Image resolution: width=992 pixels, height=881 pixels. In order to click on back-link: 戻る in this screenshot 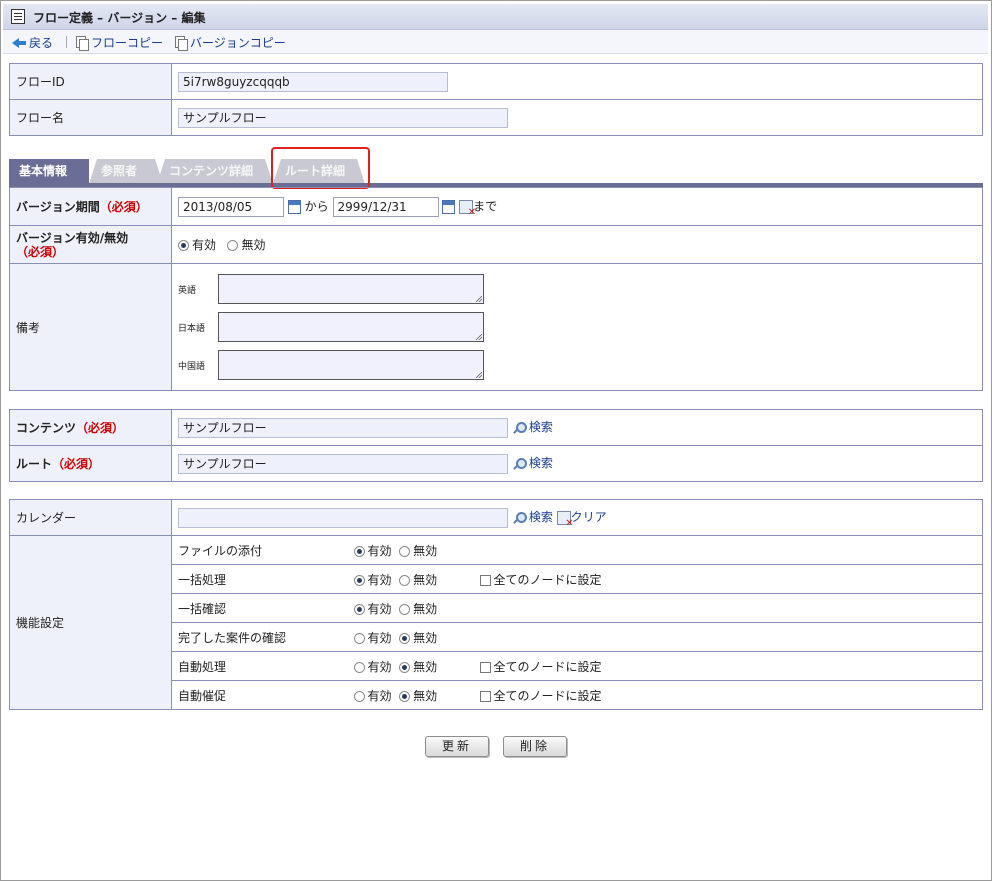, I will do `click(32, 42)`.